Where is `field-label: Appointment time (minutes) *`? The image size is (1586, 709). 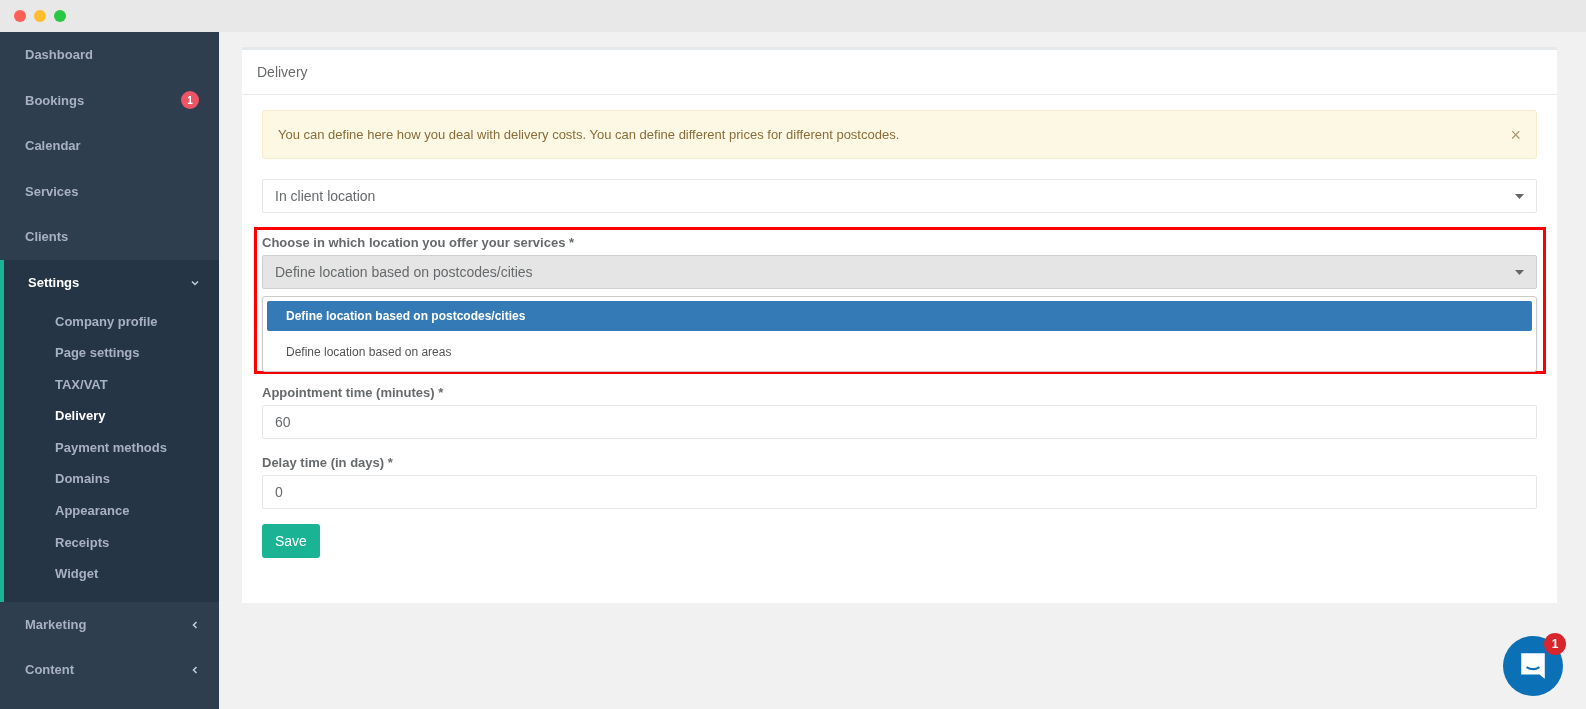 field-label: Appointment time (minutes) * is located at coordinates (353, 393).